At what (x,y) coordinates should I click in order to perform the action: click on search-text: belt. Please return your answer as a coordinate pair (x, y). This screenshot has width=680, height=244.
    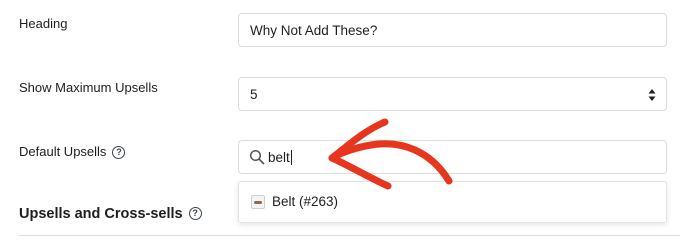
    Looking at the image, I should click on (279, 157).